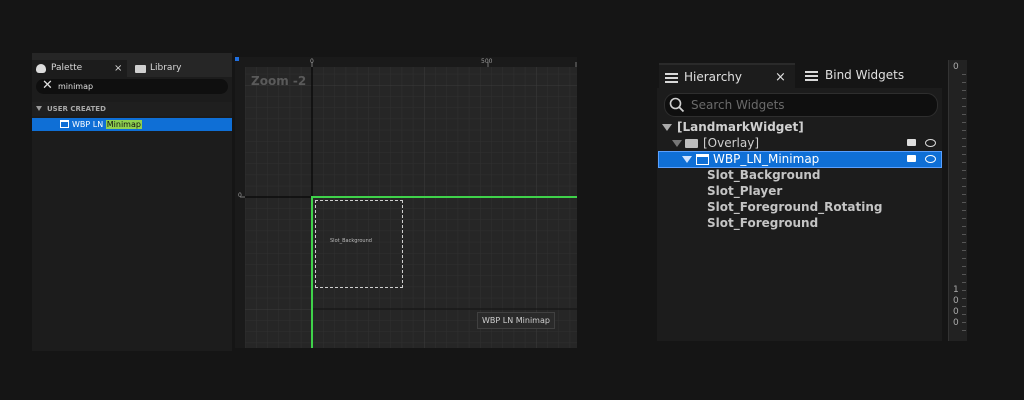 This screenshot has height=400, width=1024. Describe the element at coordinates (671, 78) in the screenshot. I see `hierarchy-list-icon` at that location.